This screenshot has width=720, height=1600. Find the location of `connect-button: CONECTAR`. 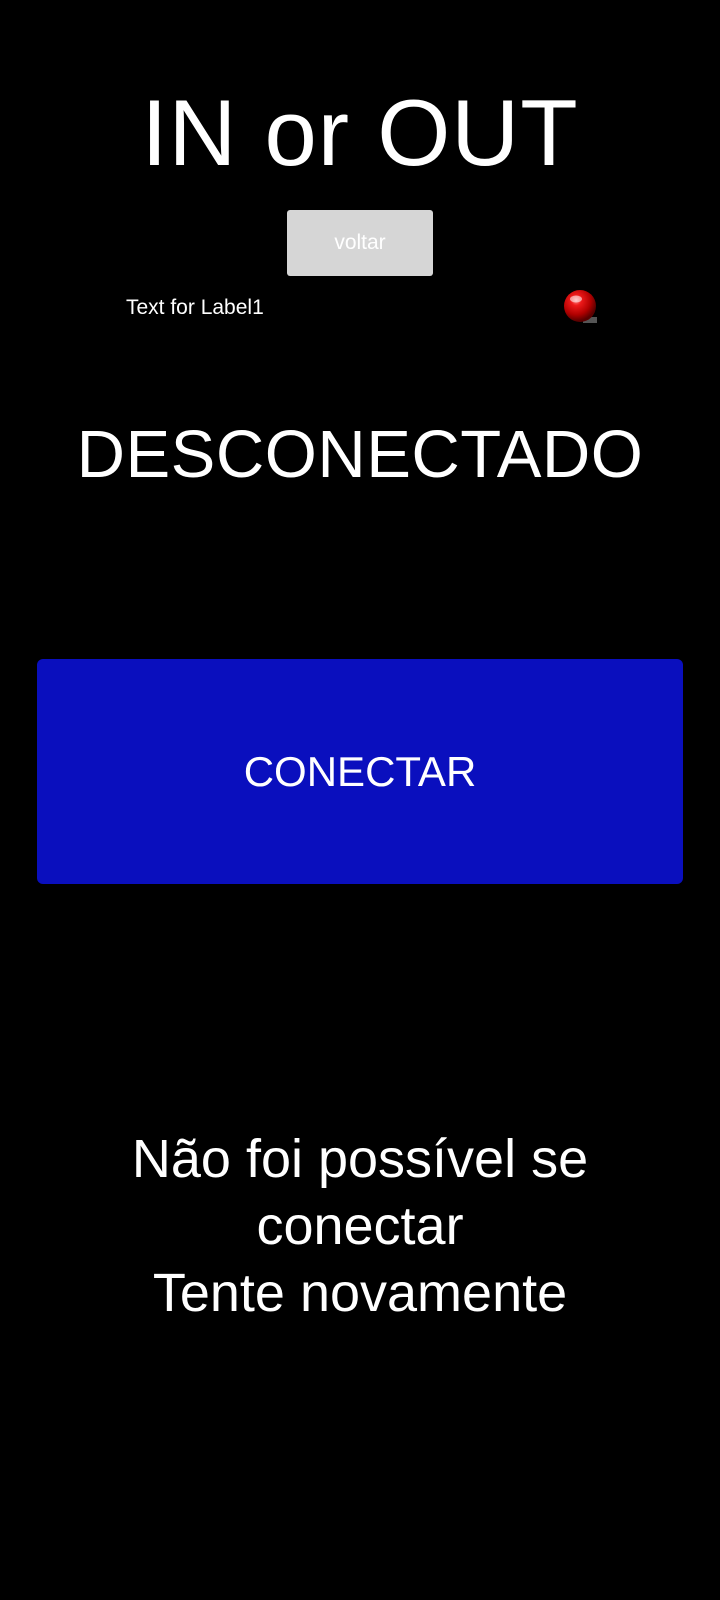

connect-button: CONECTAR is located at coordinates (360, 771).